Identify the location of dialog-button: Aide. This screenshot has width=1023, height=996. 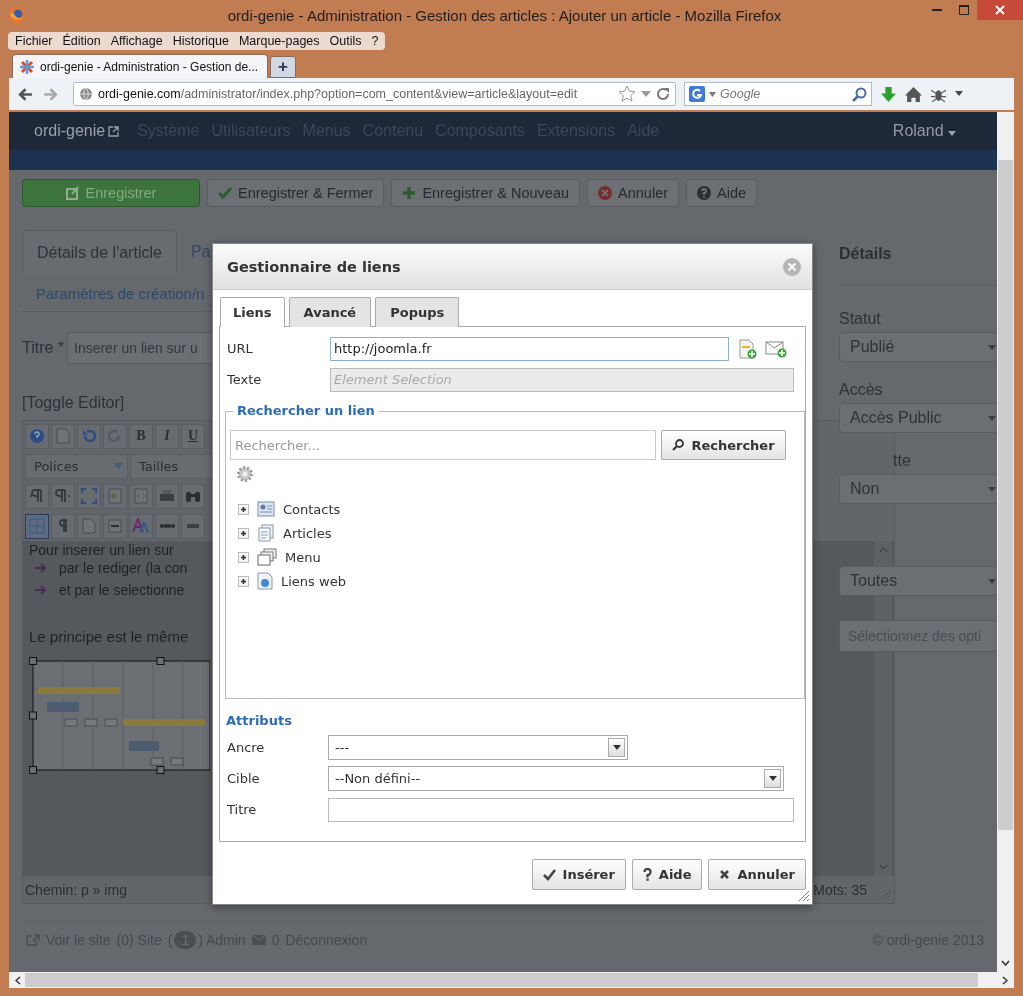
(667, 874).